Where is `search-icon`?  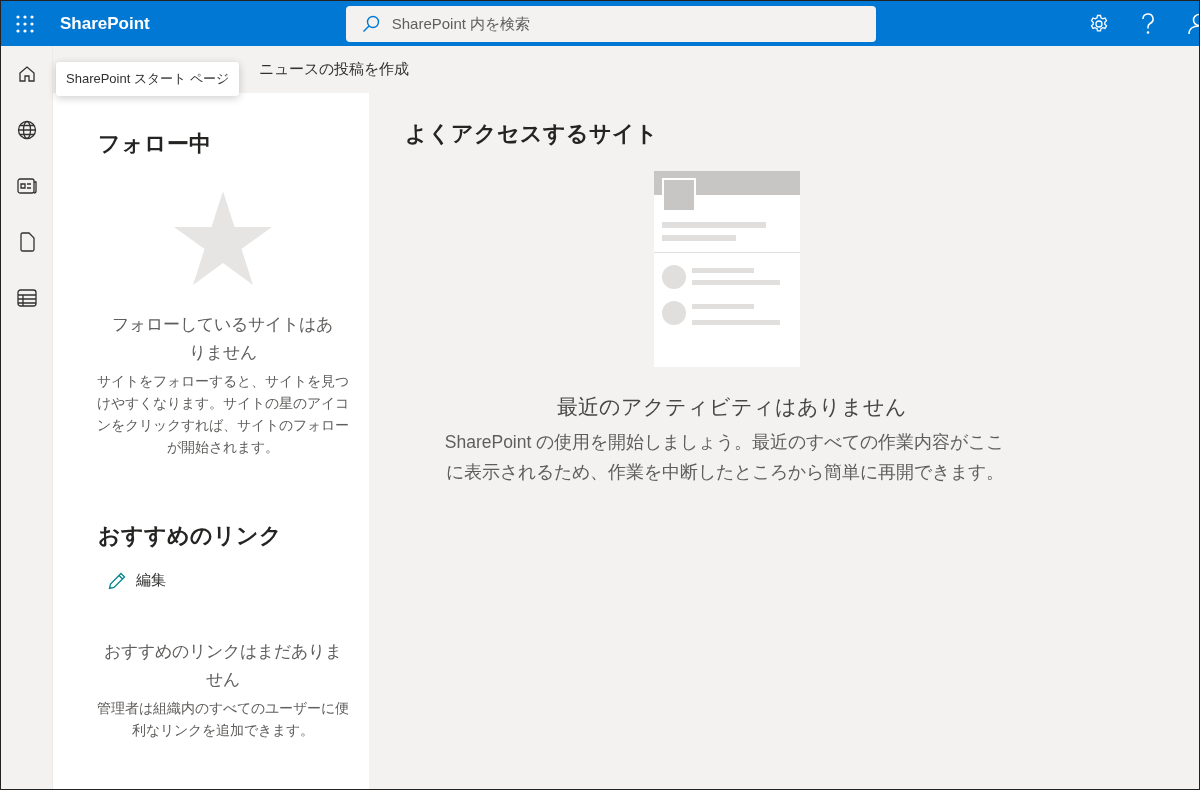 search-icon is located at coordinates (370, 23).